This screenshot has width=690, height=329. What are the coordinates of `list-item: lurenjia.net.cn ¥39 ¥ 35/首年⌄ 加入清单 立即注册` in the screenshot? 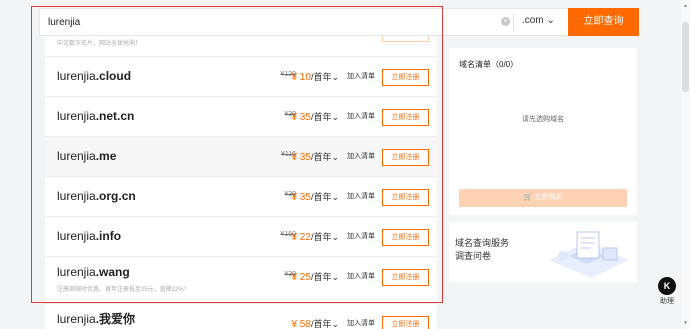 It's located at (241, 116).